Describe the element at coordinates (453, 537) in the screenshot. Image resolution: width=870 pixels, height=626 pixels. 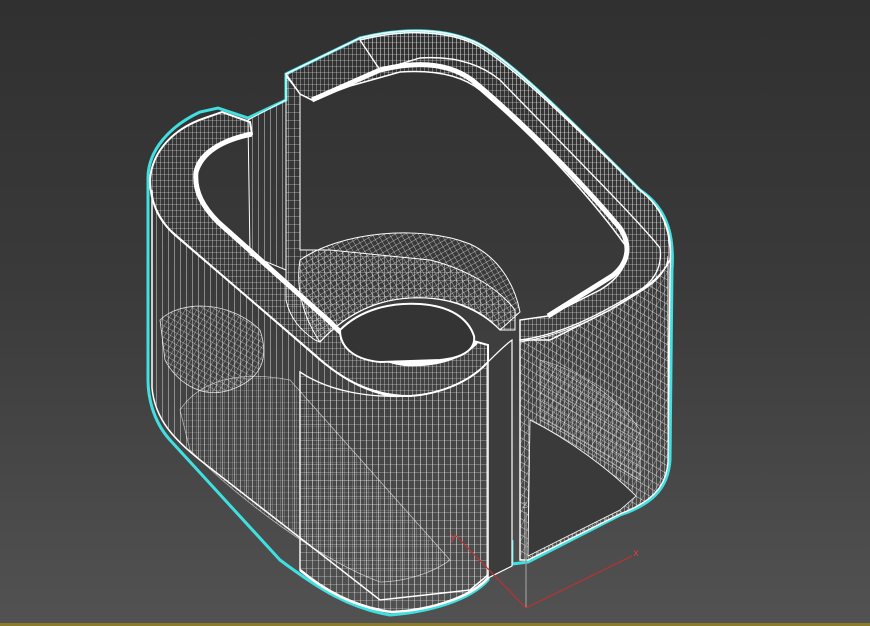
I see `gizmo-label-y: y` at that location.